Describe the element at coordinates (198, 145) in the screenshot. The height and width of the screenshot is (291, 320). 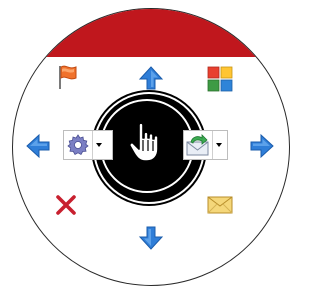
I see `reply-mail-icon` at that location.